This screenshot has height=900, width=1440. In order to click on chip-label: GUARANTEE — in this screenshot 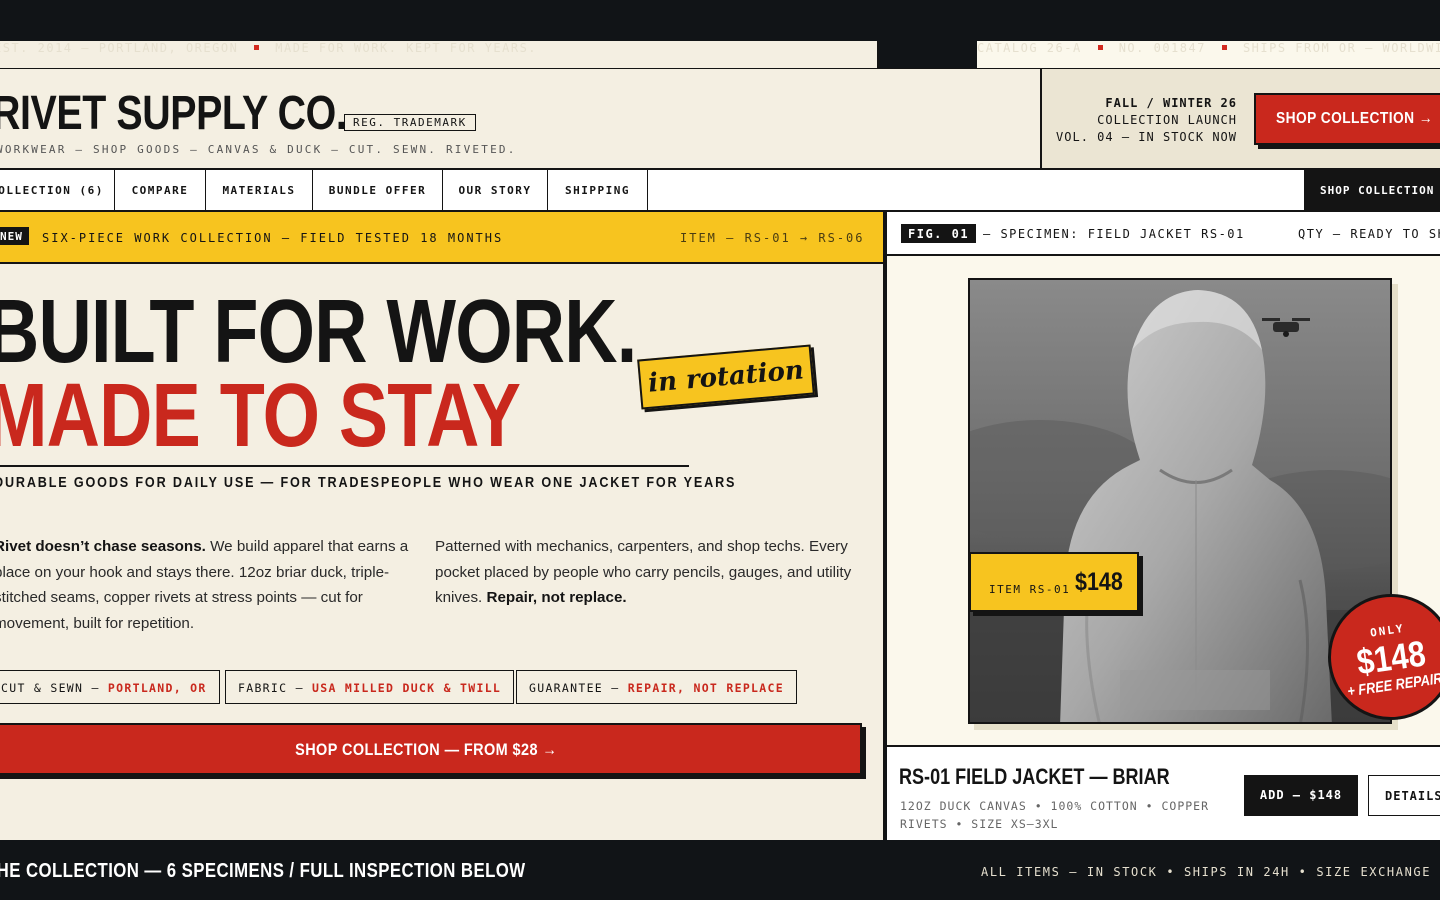, I will do `click(578, 688)`.